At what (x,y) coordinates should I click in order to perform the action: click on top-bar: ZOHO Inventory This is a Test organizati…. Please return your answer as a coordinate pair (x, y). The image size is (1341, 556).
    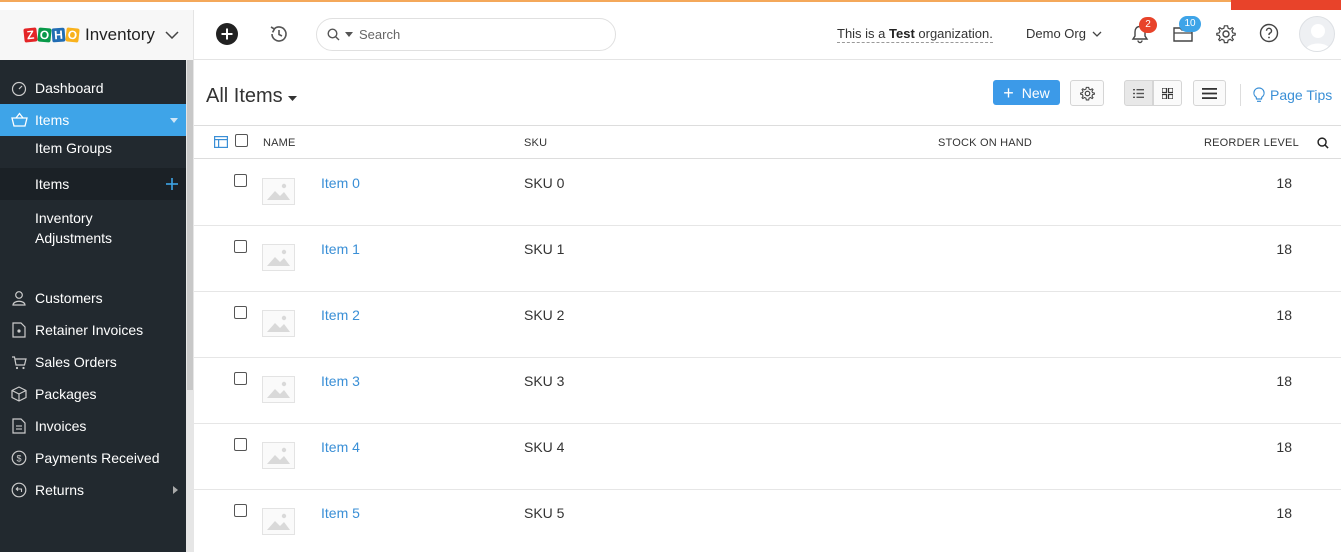
    Looking at the image, I should click on (670, 35).